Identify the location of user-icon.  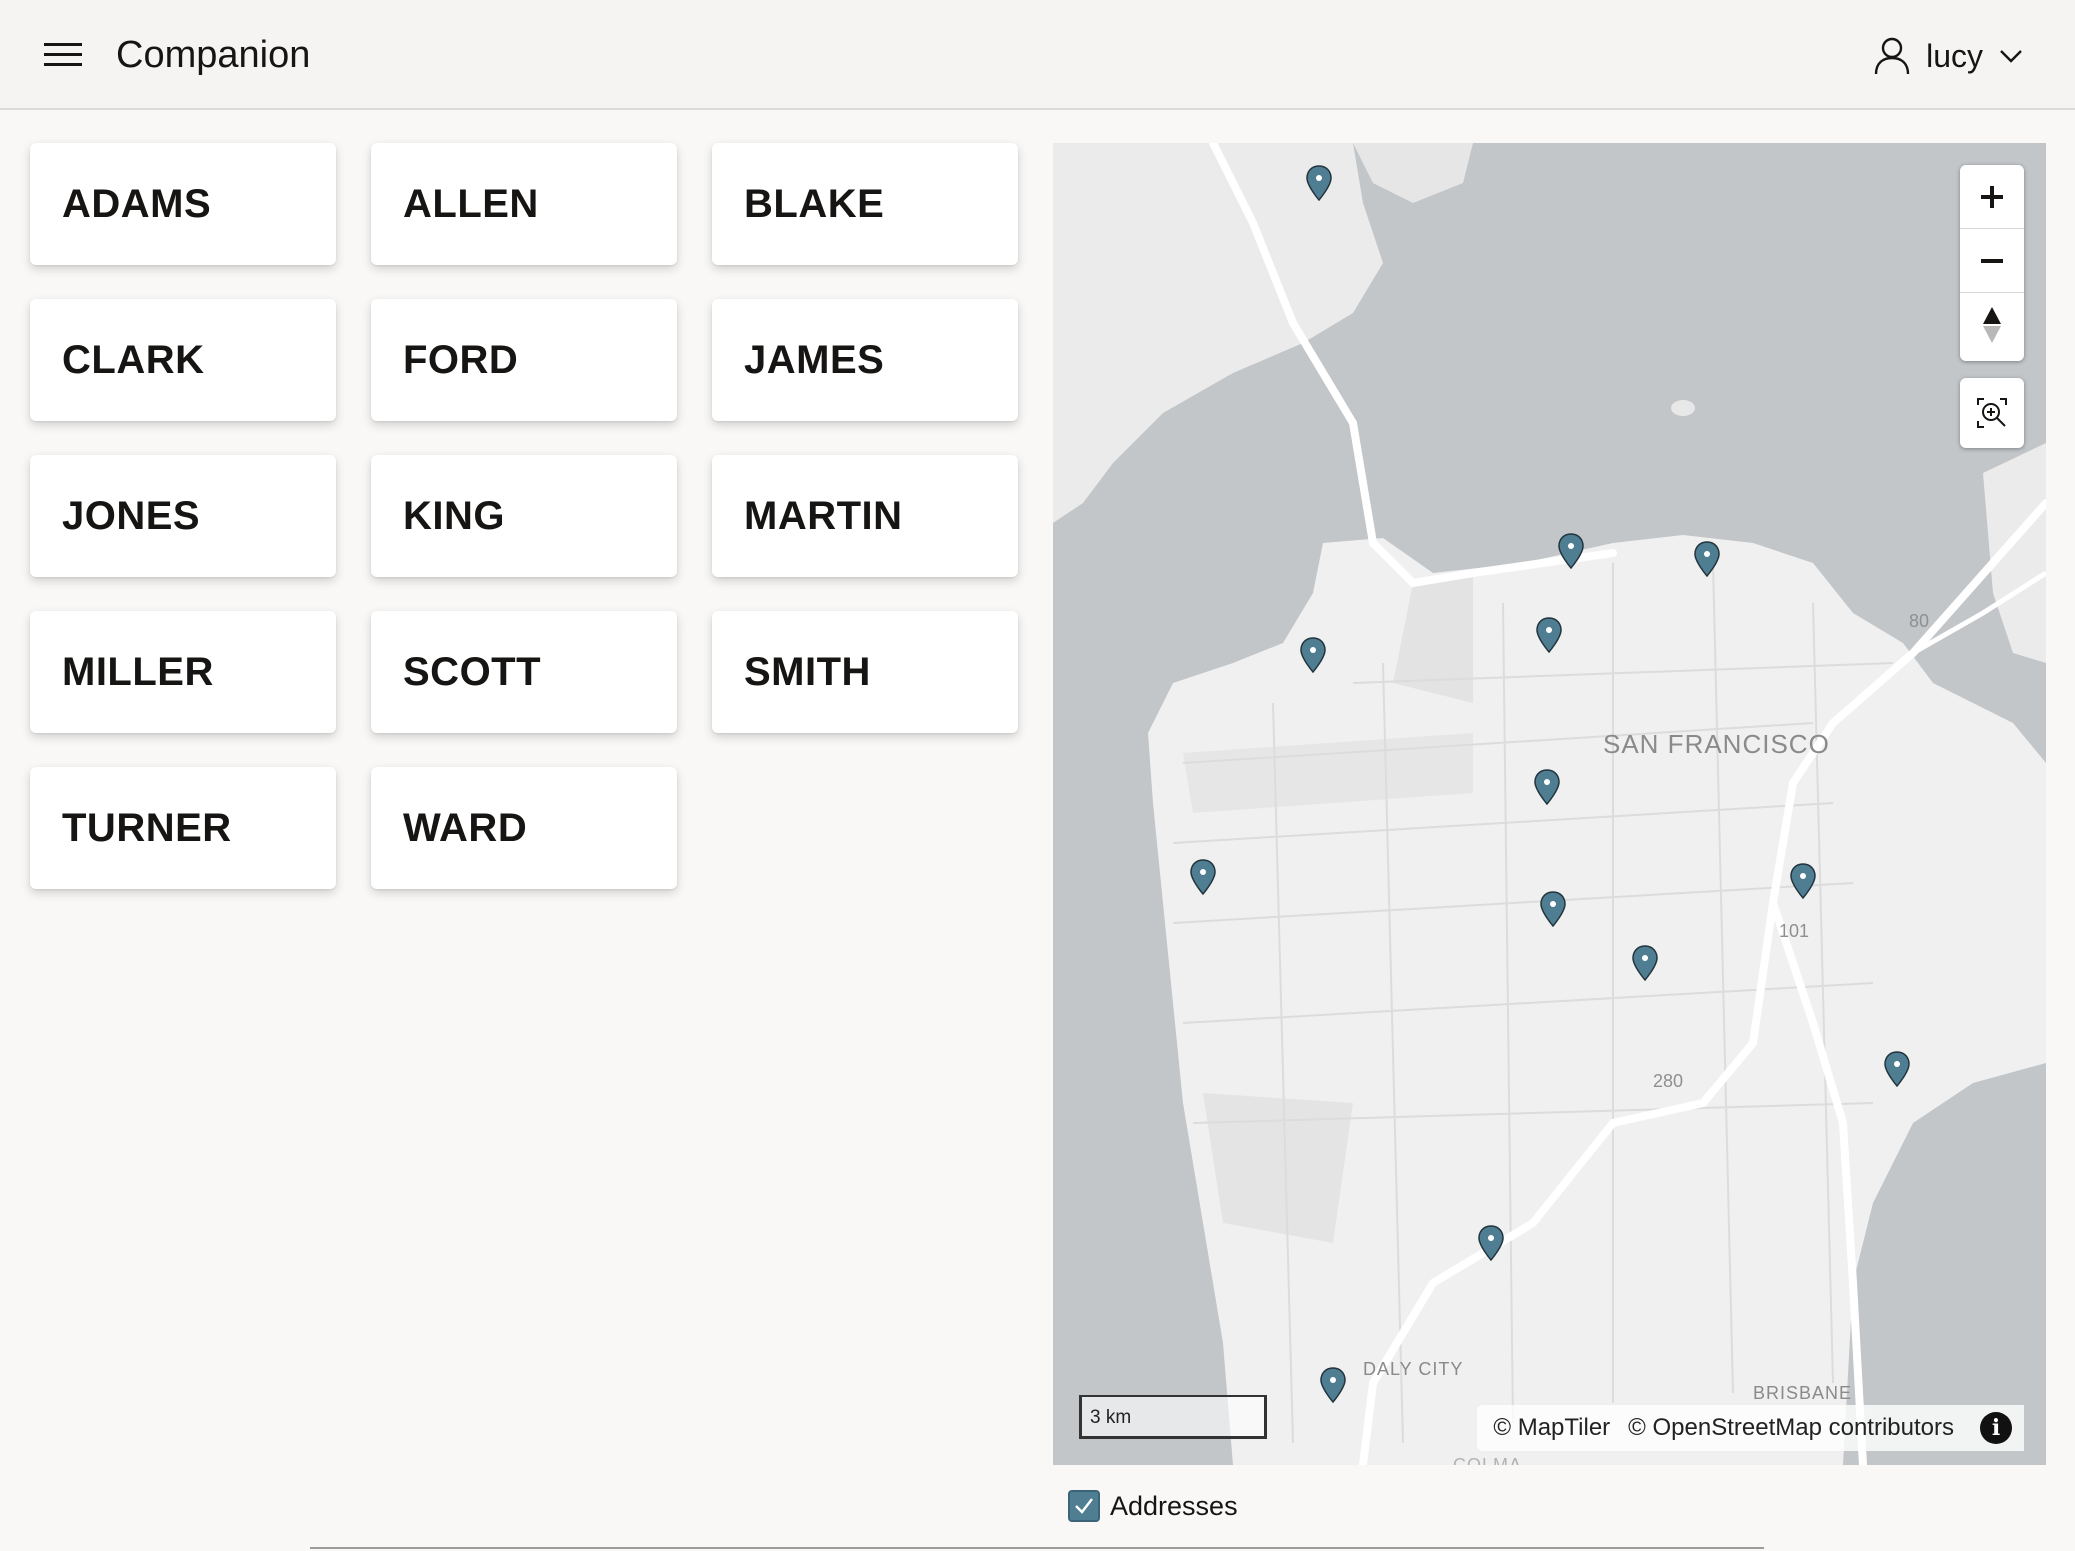
(1892, 56).